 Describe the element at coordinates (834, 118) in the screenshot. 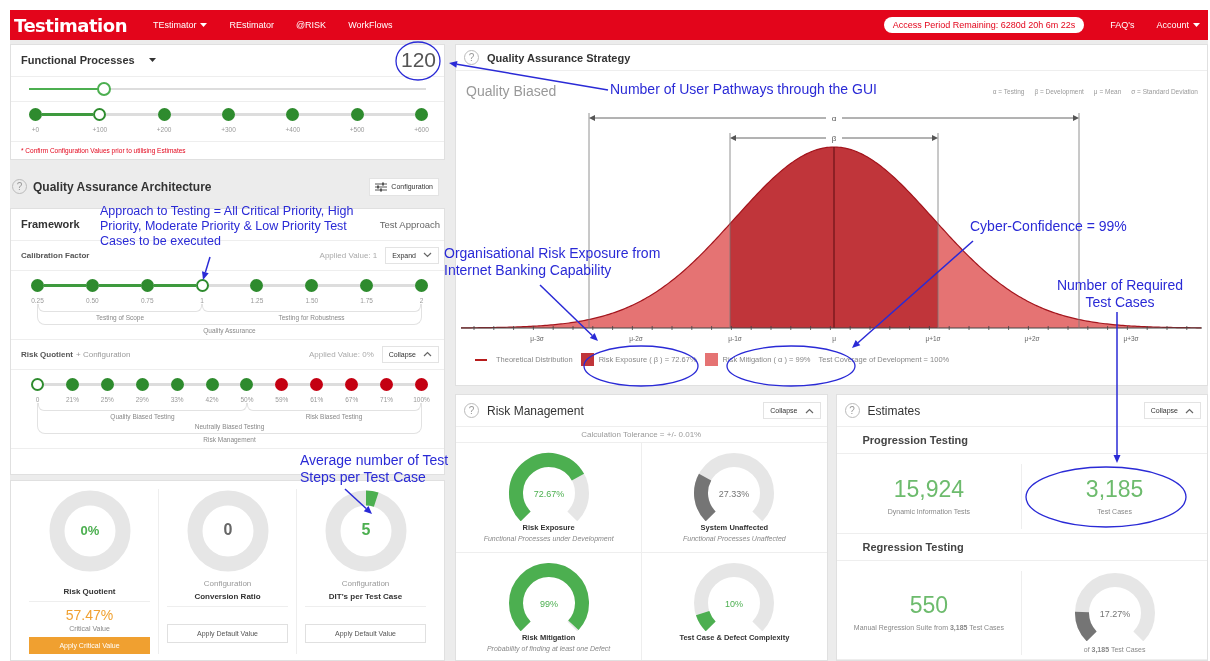

I see `dimension-label: α` at that location.